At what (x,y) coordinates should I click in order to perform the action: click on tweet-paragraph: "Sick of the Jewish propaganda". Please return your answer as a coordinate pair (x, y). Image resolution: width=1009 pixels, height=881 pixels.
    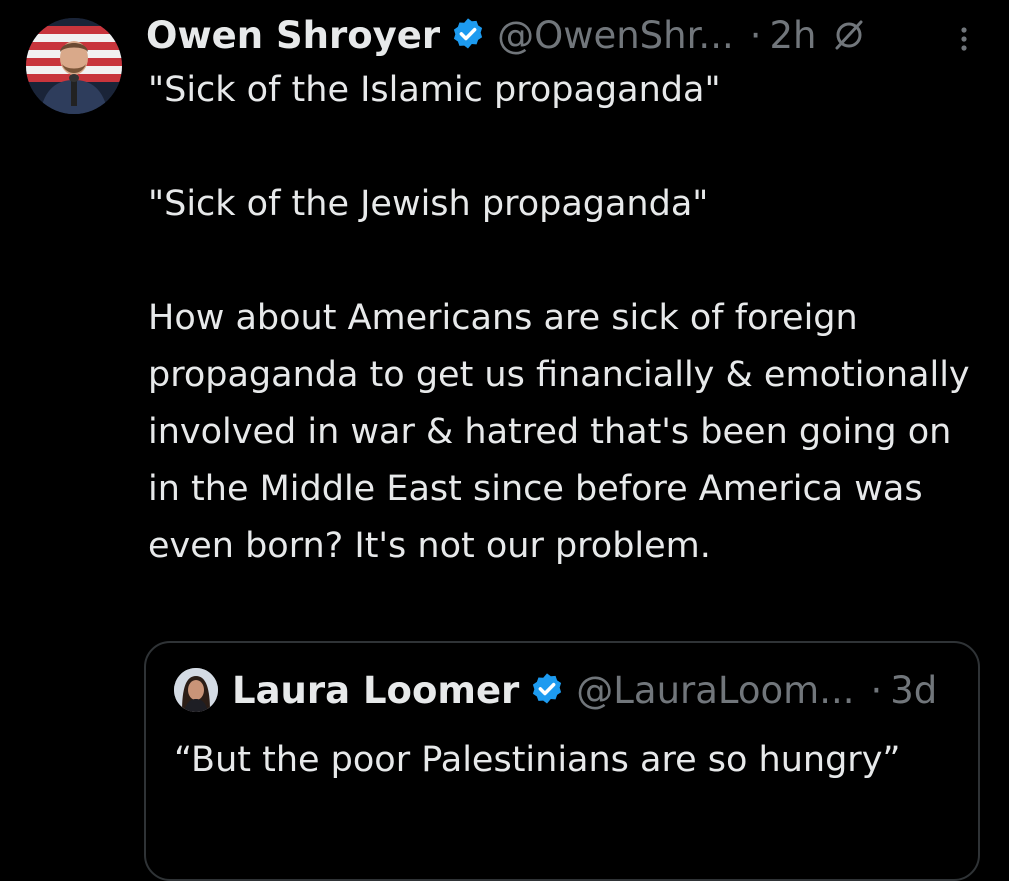
    Looking at the image, I should click on (428, 204).